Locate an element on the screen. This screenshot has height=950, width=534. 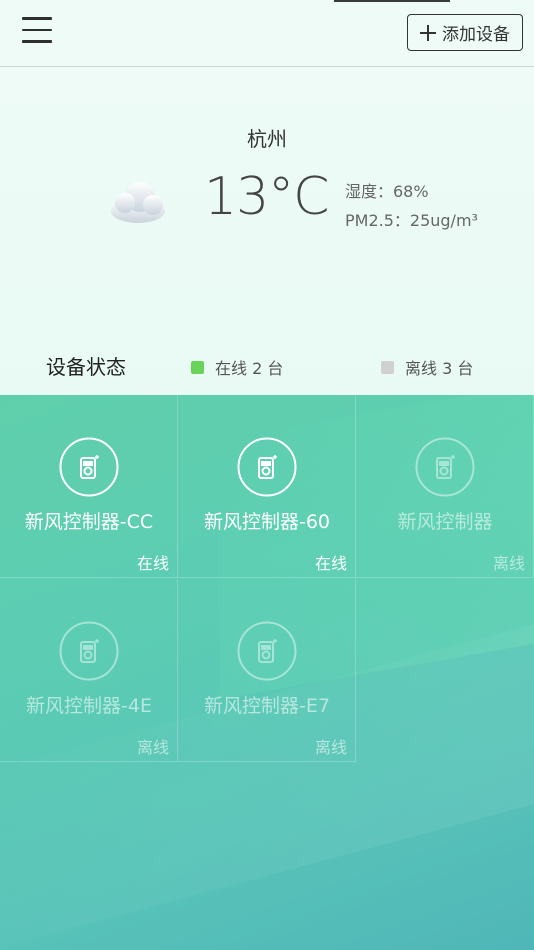
top-indicator is located at coordinates (392, 1).